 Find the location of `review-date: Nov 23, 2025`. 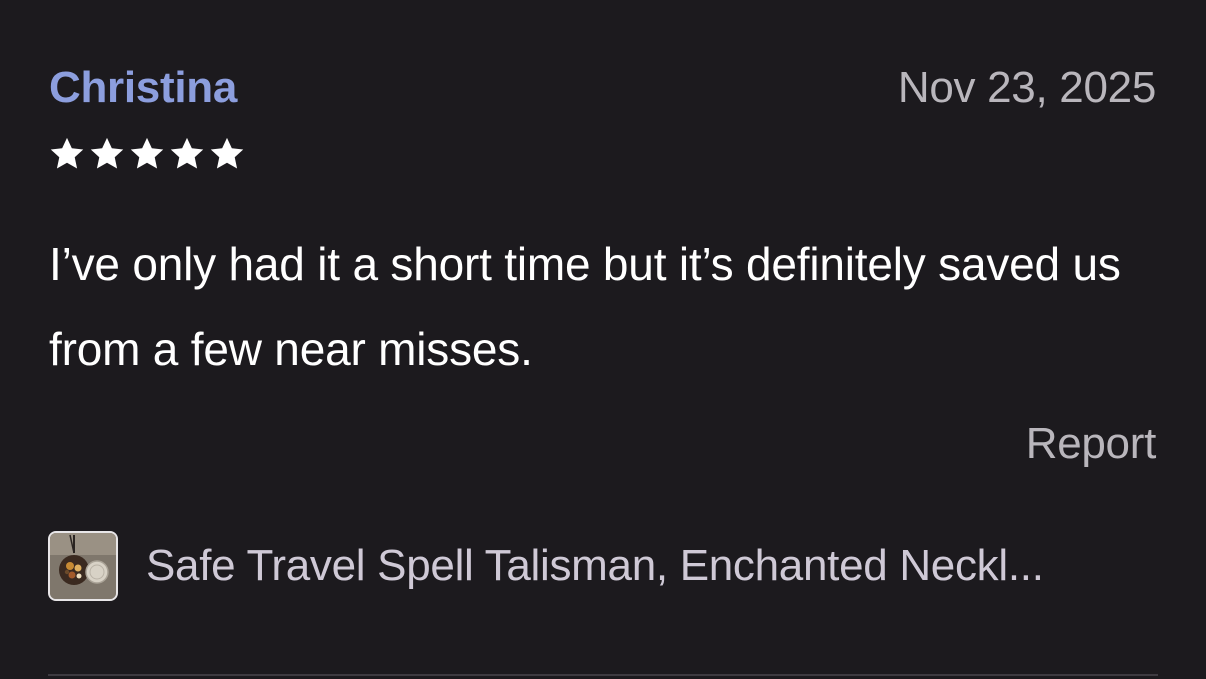

review-date: Nov 23, 2025 is located at coordinates (1026, 87).